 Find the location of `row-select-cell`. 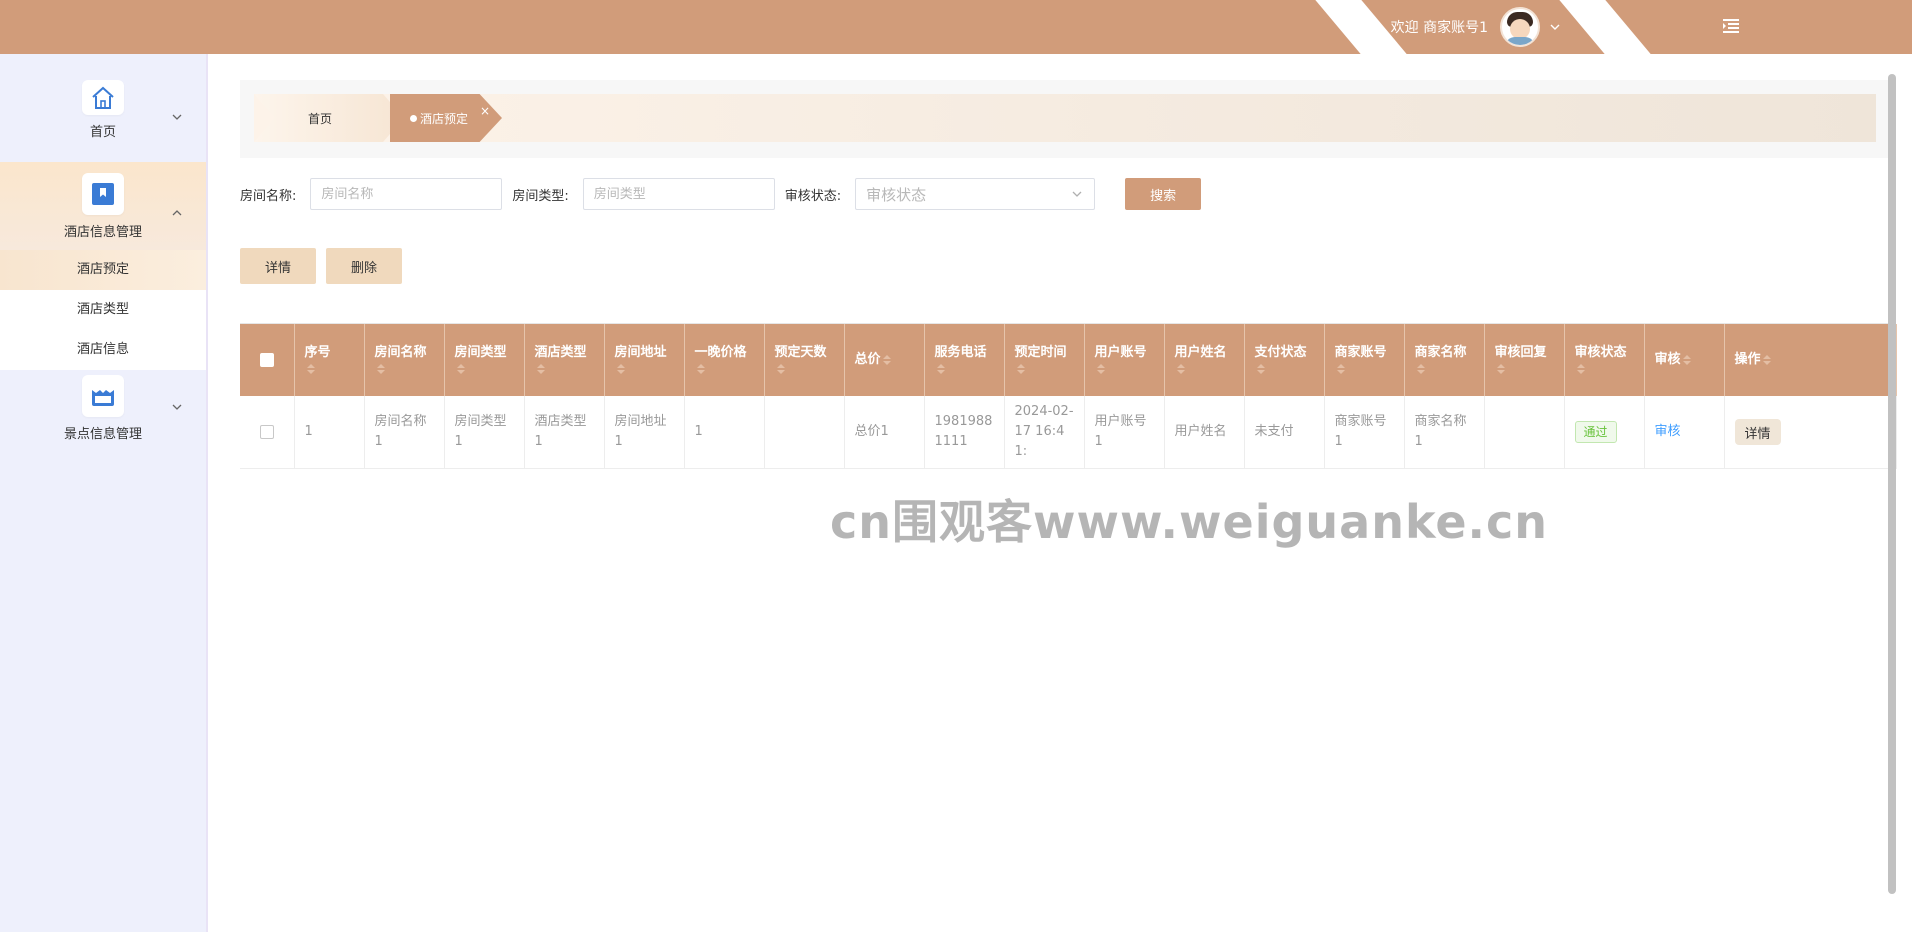

row-select-cell is located at coordinates (267, 432).